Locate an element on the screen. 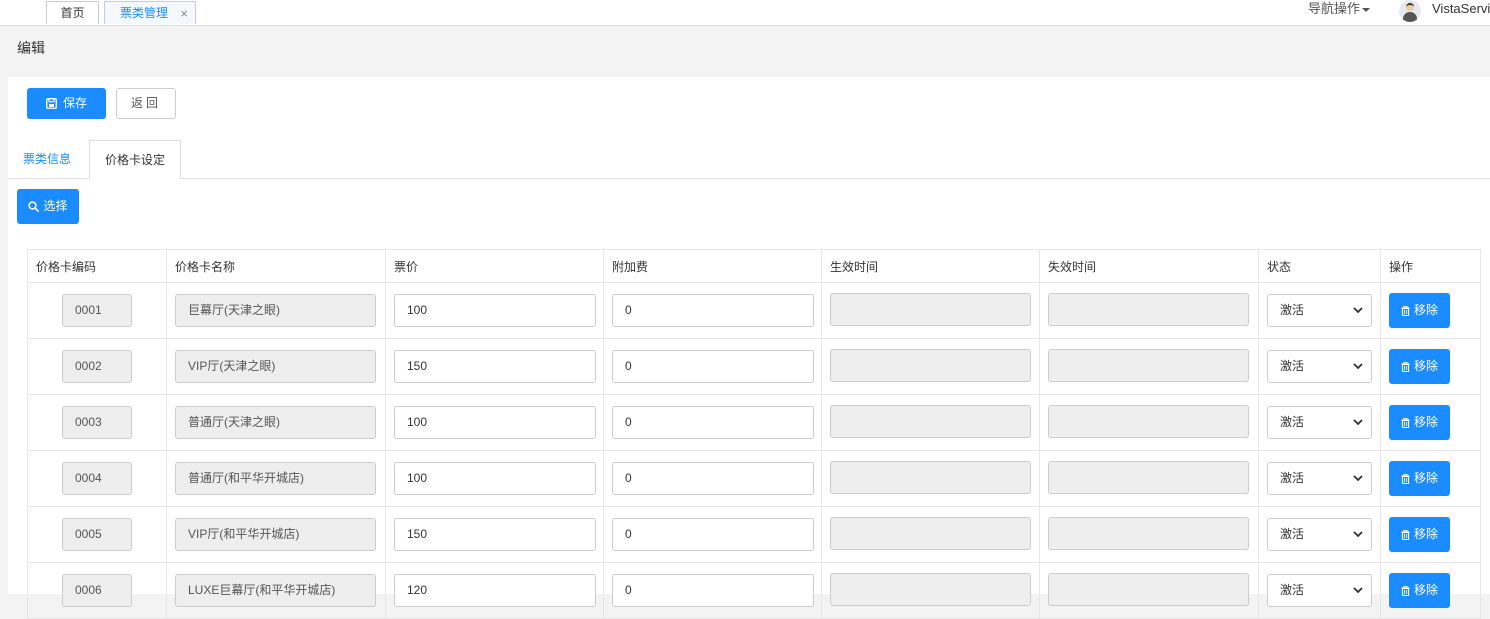 The image size is (1490, 619). nav-operations-label: 导航操作 is located at coordinates (1334, 8).